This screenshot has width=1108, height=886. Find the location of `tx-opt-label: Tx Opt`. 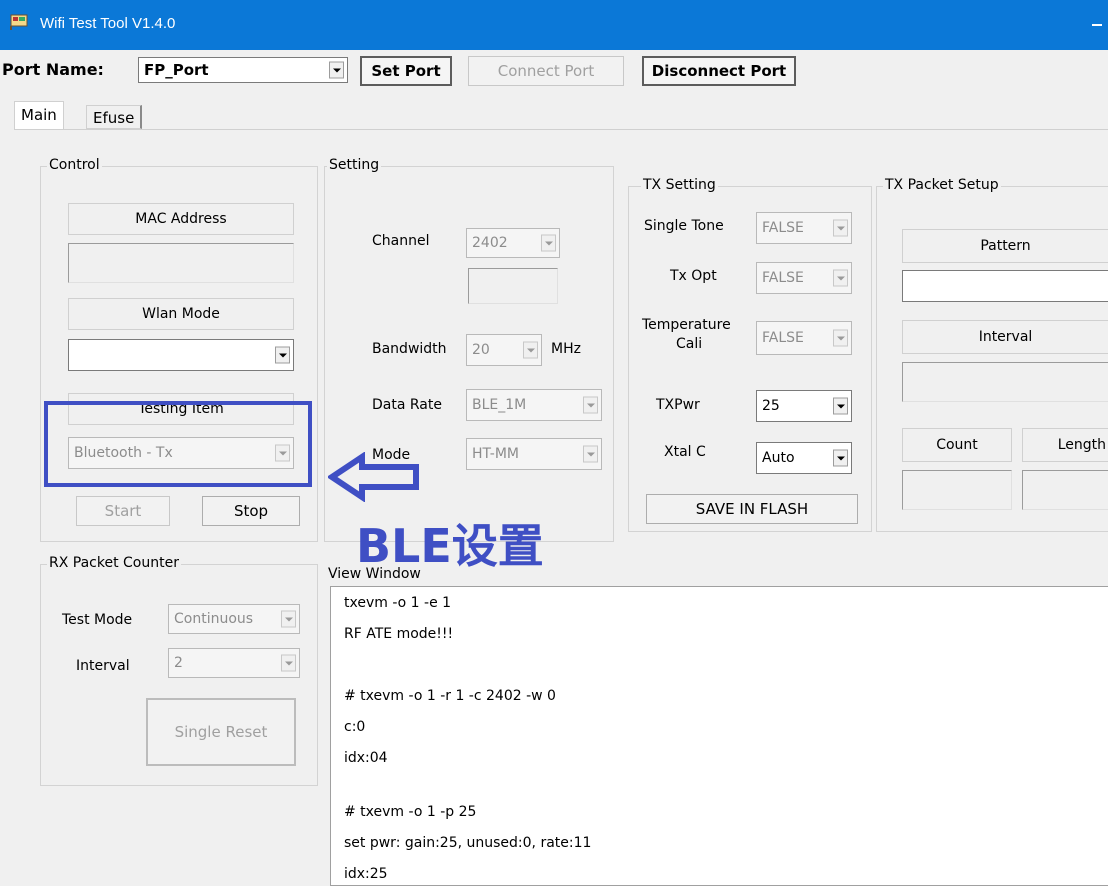

tx-opt-label: Tx Opt is located at coordinates (693, 276).